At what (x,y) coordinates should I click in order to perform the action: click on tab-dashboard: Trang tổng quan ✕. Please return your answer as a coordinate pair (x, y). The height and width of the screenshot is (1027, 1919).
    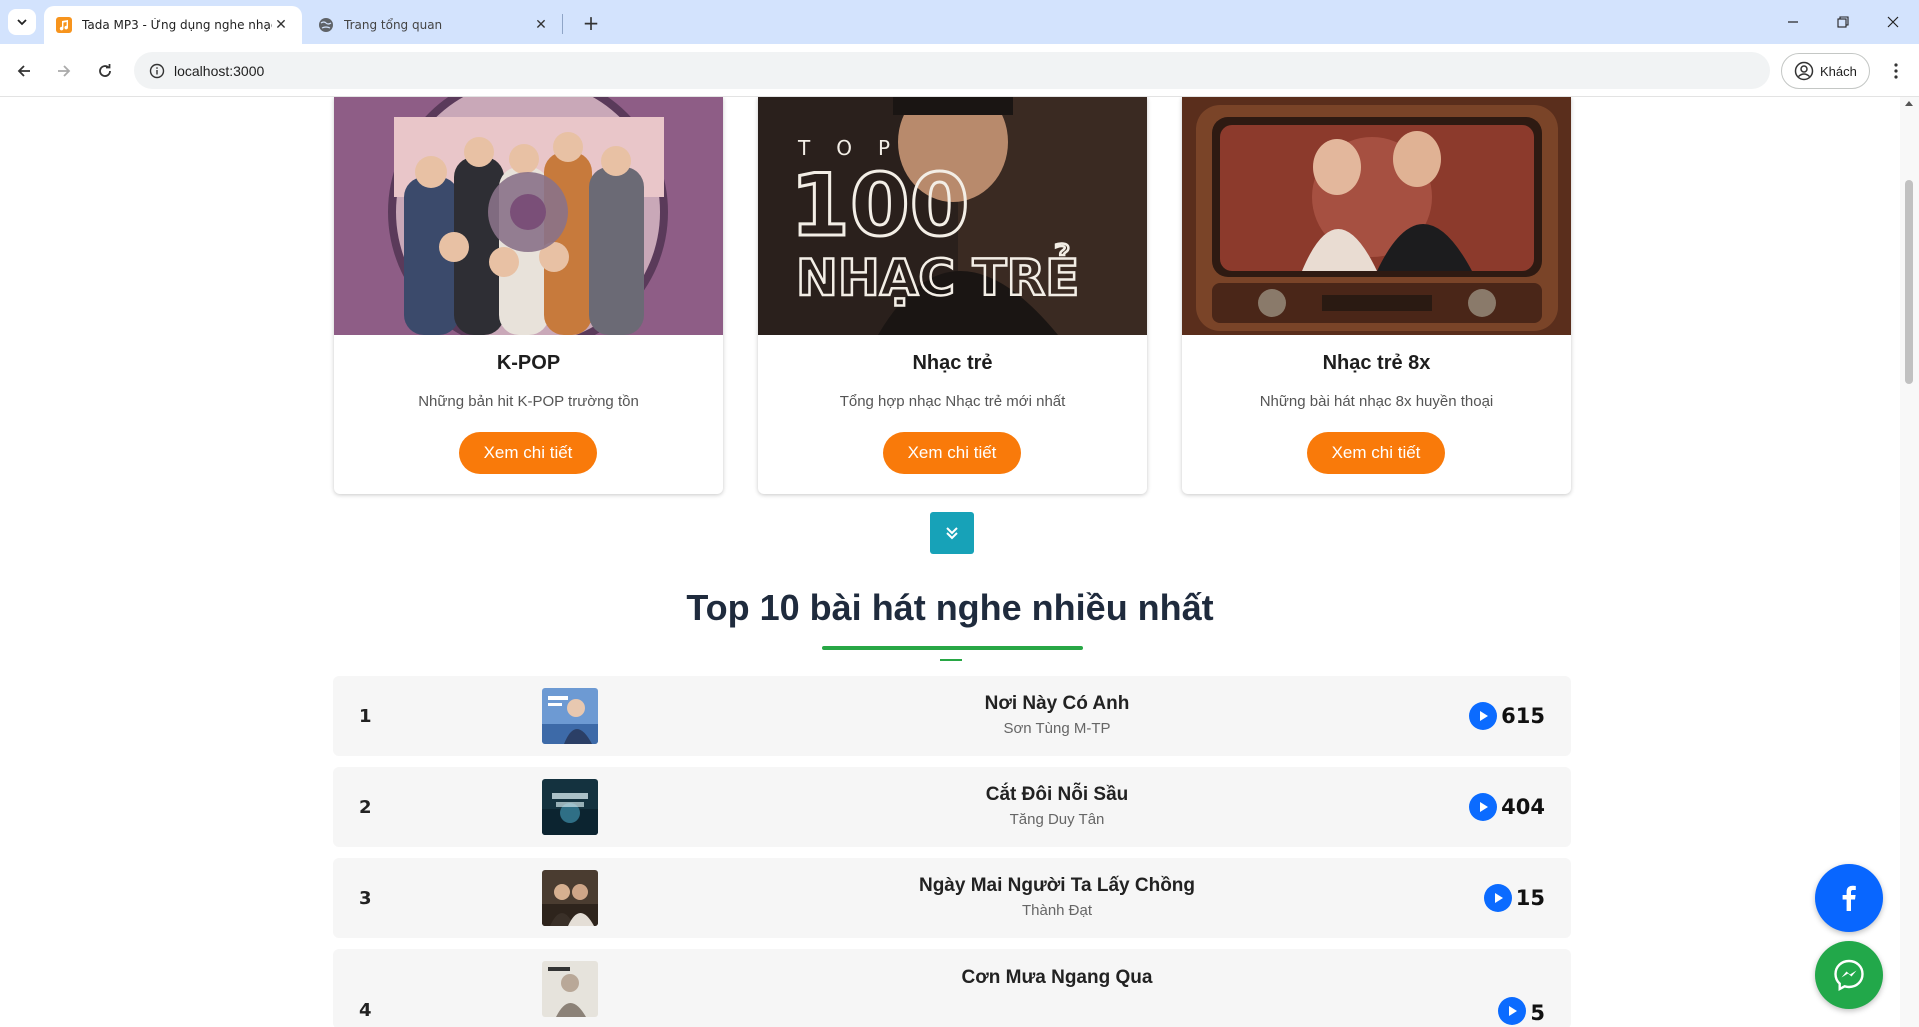
    Looking at the image, I should click on (434, 25).